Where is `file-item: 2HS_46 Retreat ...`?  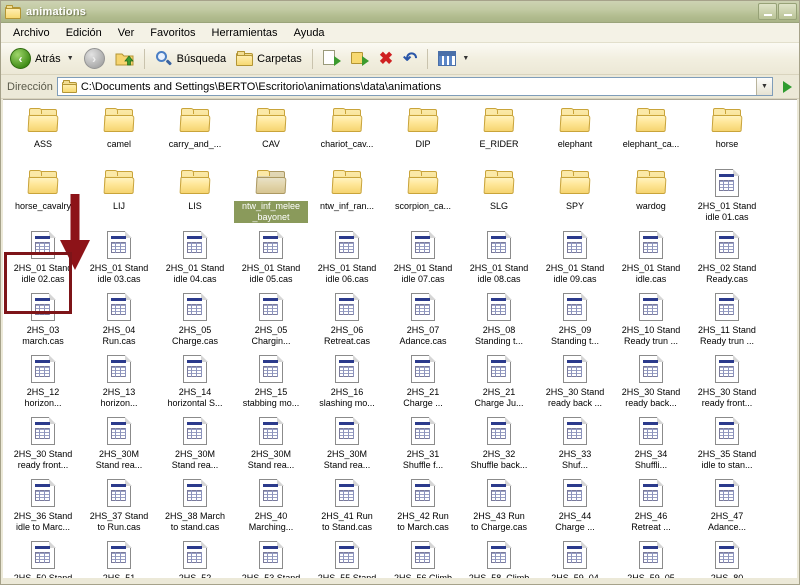 file-item: 2HS_46 Retreat ... is located at coordinates (651, 505).